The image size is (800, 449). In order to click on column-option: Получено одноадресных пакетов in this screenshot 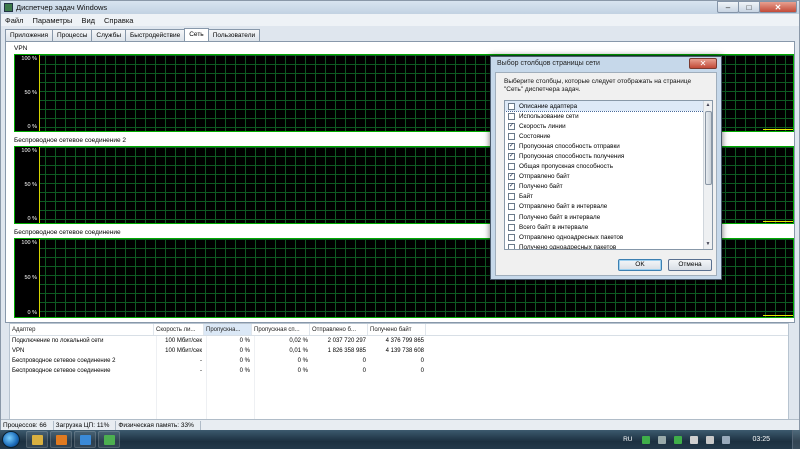, I will do `click(608, 245)`.